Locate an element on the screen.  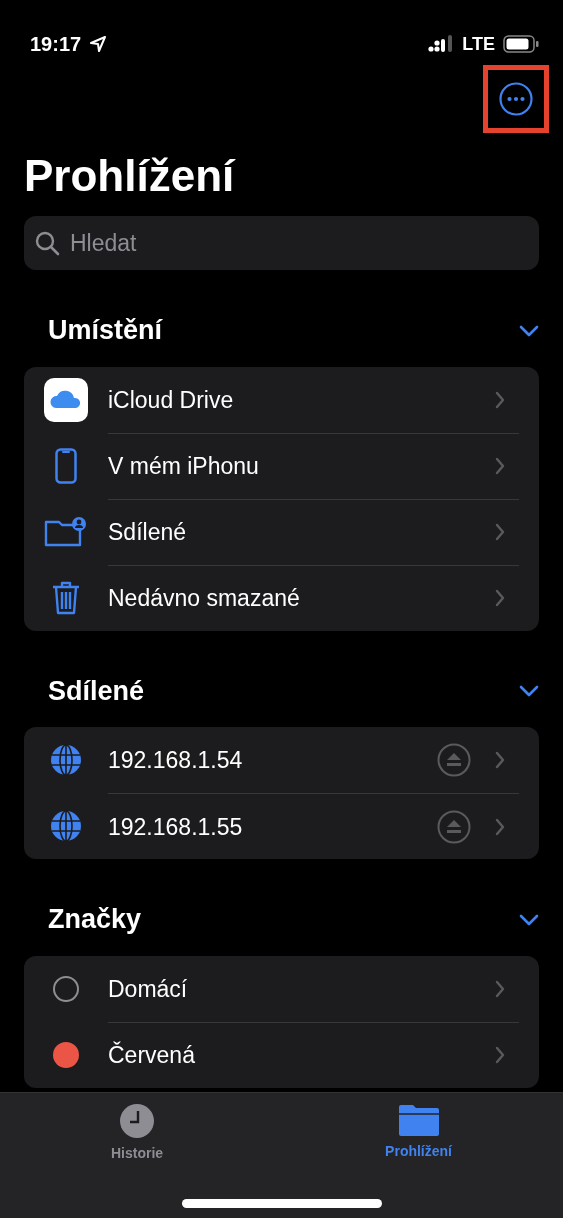
search-icon is located at coordinates (47, 243).